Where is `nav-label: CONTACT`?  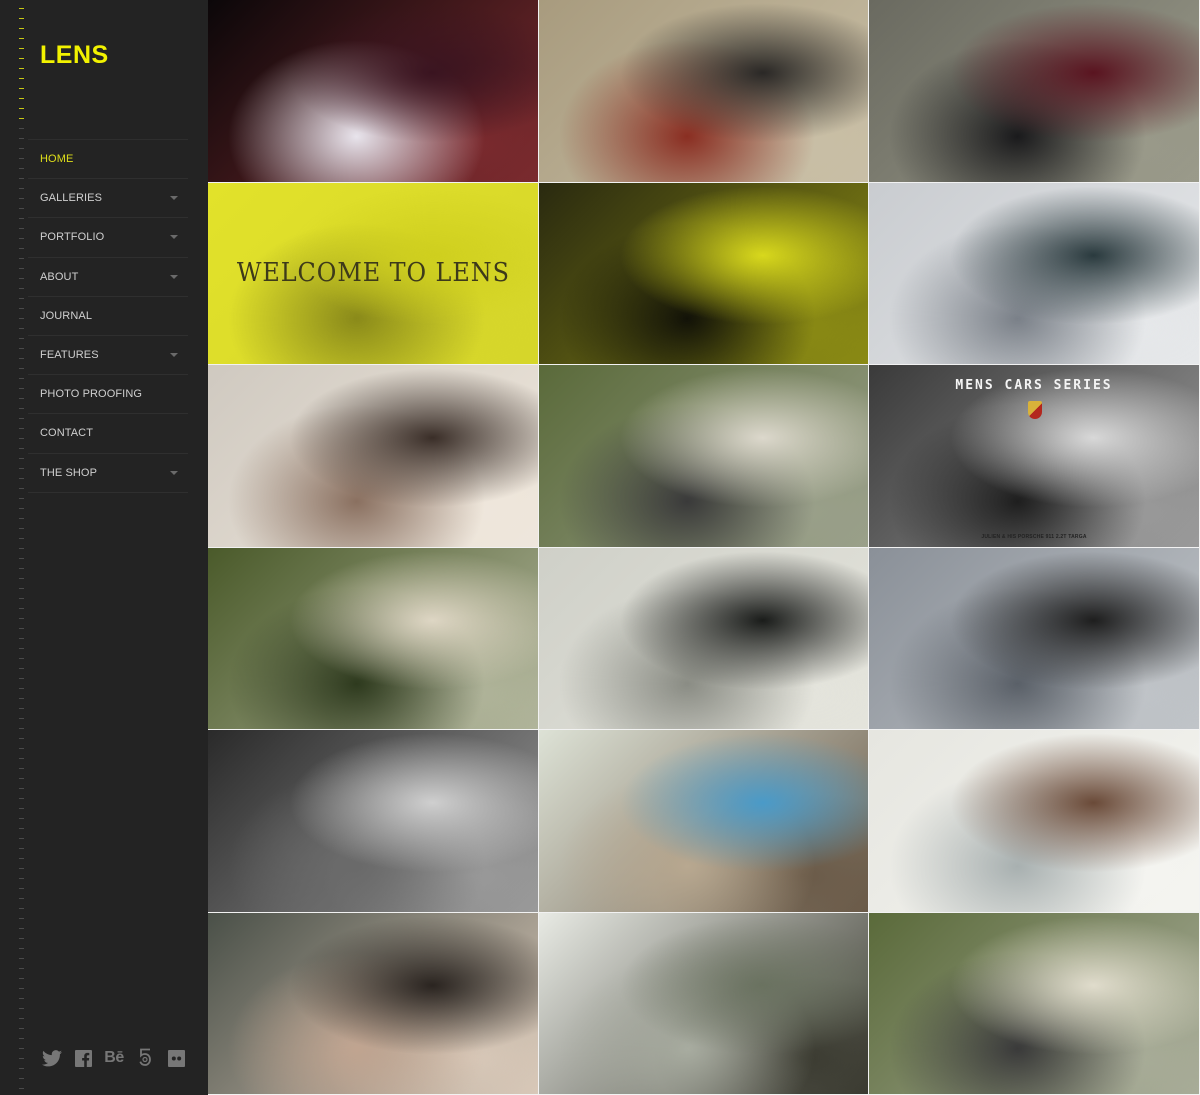
nav-label: CONTACT is located at coordinates (67, 433).